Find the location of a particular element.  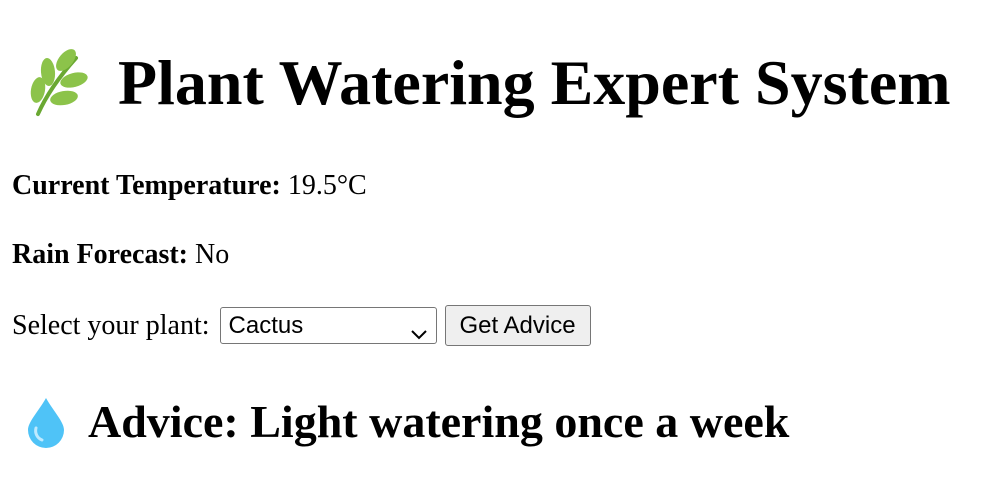

advice-text: Advice: Light watering once a week is located at coordinates (439, 421).